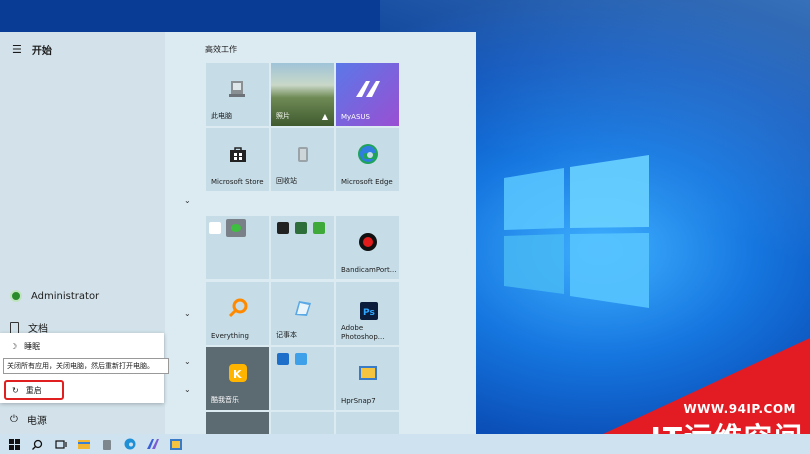 Image resolution: width=810 pixels, height=454 pixels. Describe the element at coordinates (175, 444) in the screenshot. I see `snapshot-app-icon` at that location.